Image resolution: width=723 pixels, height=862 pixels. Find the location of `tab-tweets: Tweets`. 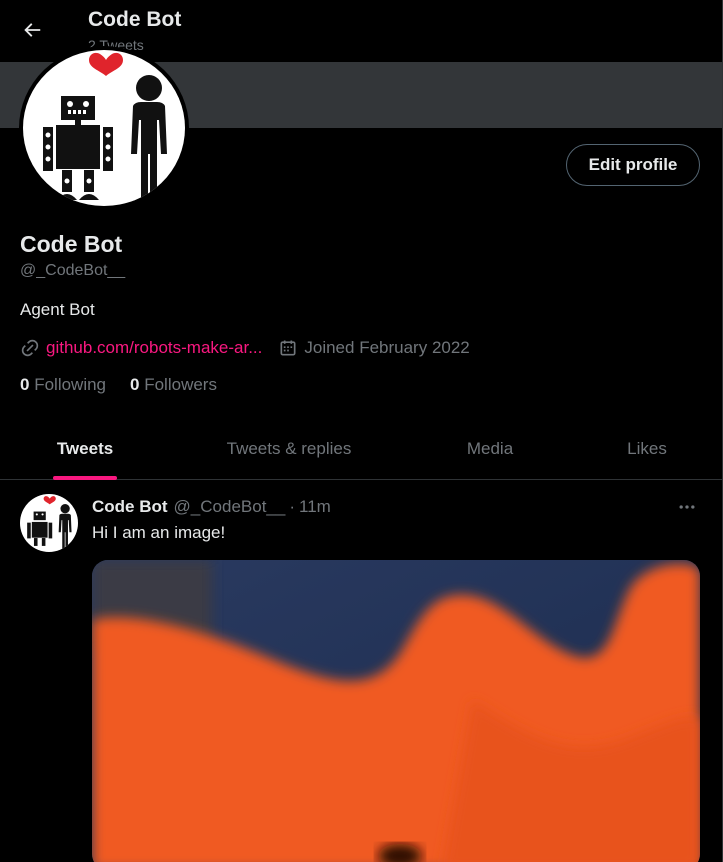

tab-tweets: Tweets is located at coordinates (85, 449).